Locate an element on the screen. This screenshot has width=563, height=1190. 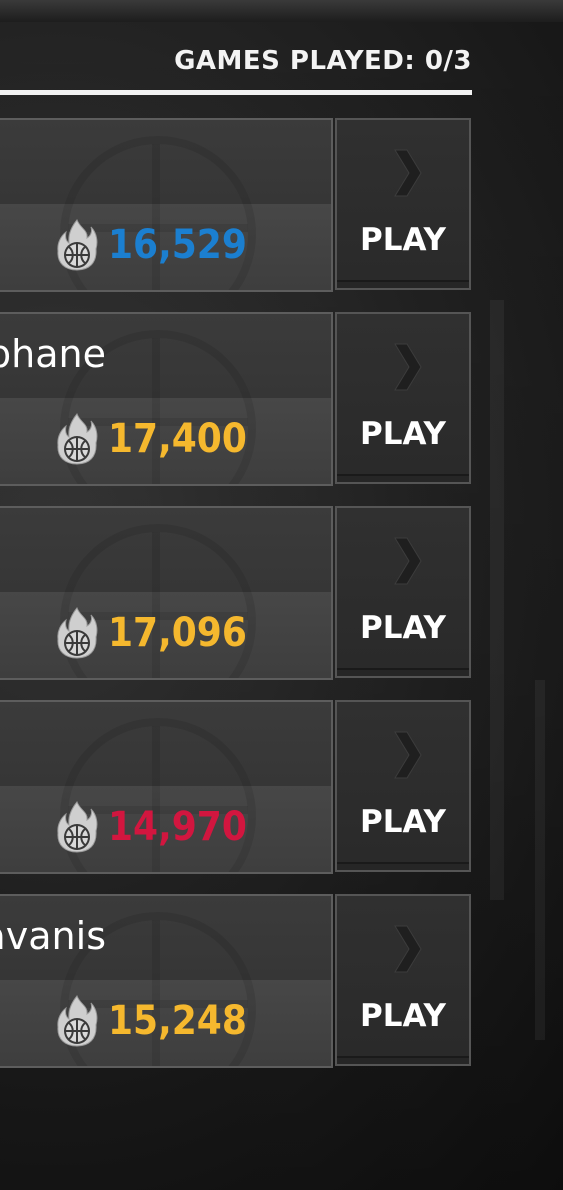
score-value: 15,248 is located at coordinates (177, 1021).